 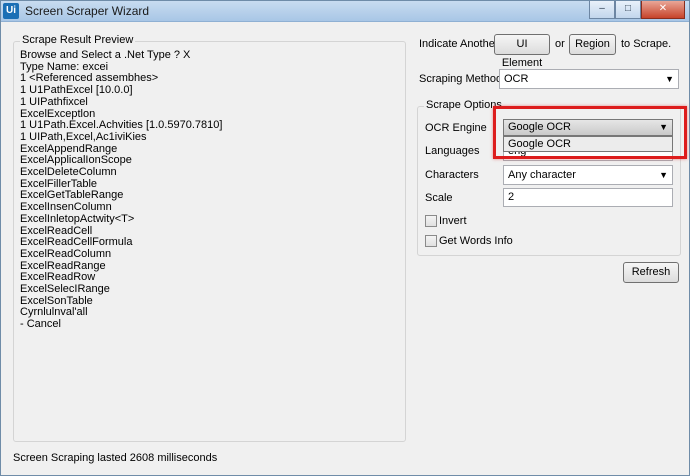 I want to click on title-bar: Ui Screen Scraper Wizard – □ ✕, so click(x=345, y=11).